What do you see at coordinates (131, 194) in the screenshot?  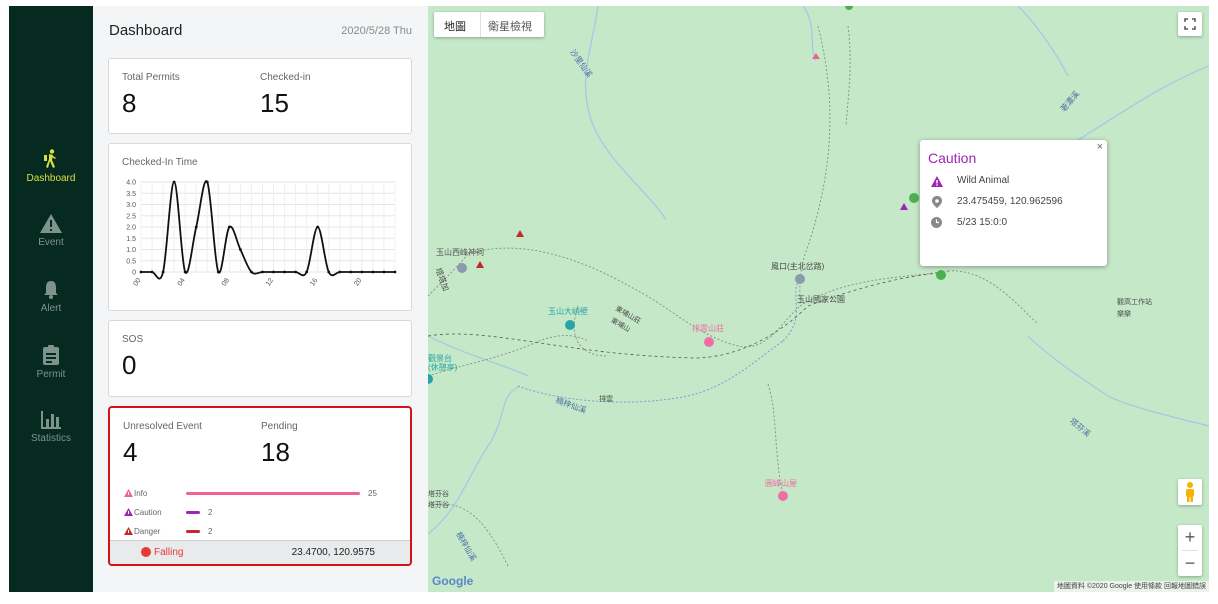 I see `y-tick-label: 3.5` at bounding box center [131, 194].